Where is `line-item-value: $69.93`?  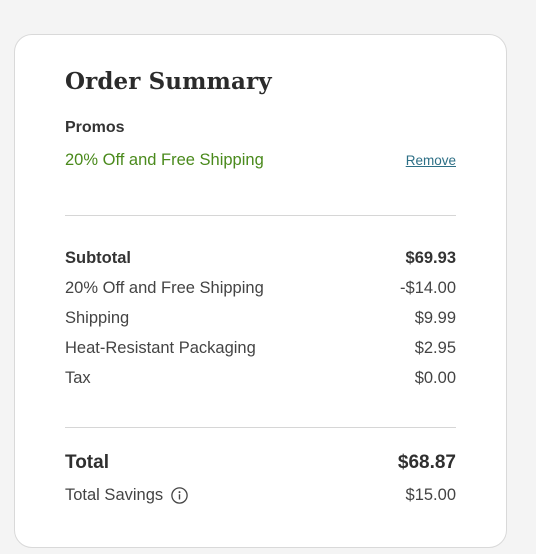
line-item-value: $69.93 is located at coordinates (430, 258).